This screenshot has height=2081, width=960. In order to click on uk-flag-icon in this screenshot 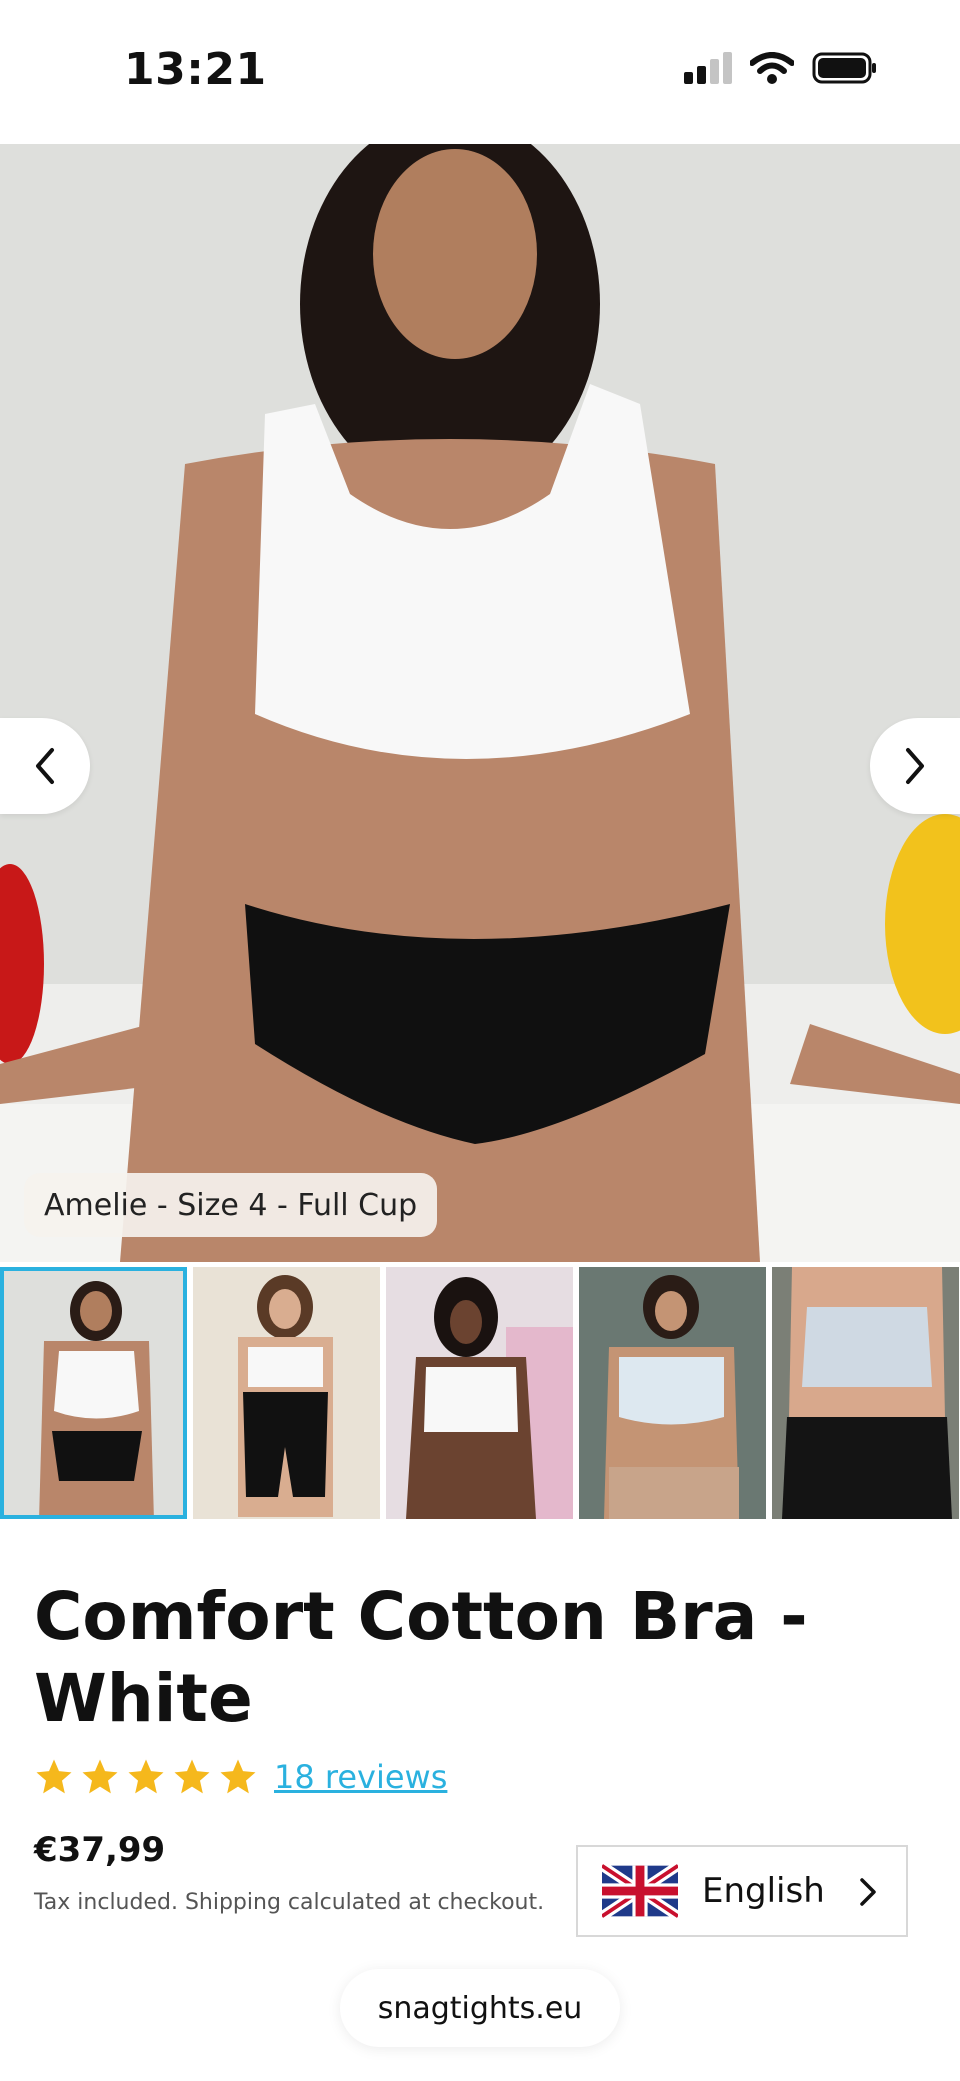, I will do `click(640, 1891)`.